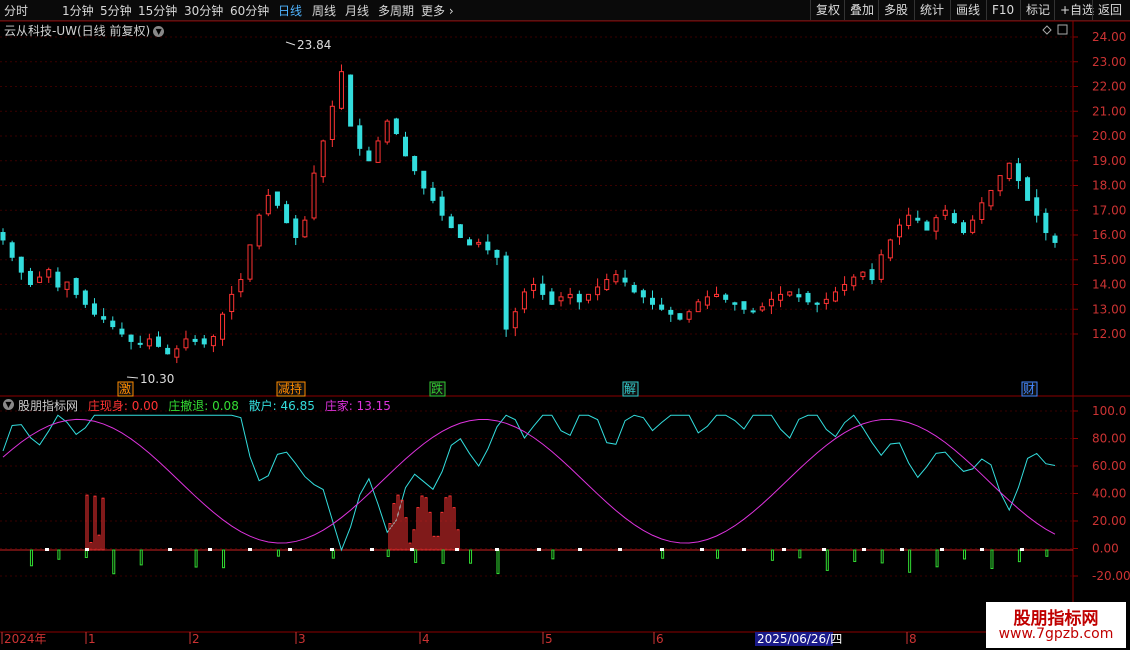  I want to click on indicator-dropdown-icon: ▼, so click(8, 404).